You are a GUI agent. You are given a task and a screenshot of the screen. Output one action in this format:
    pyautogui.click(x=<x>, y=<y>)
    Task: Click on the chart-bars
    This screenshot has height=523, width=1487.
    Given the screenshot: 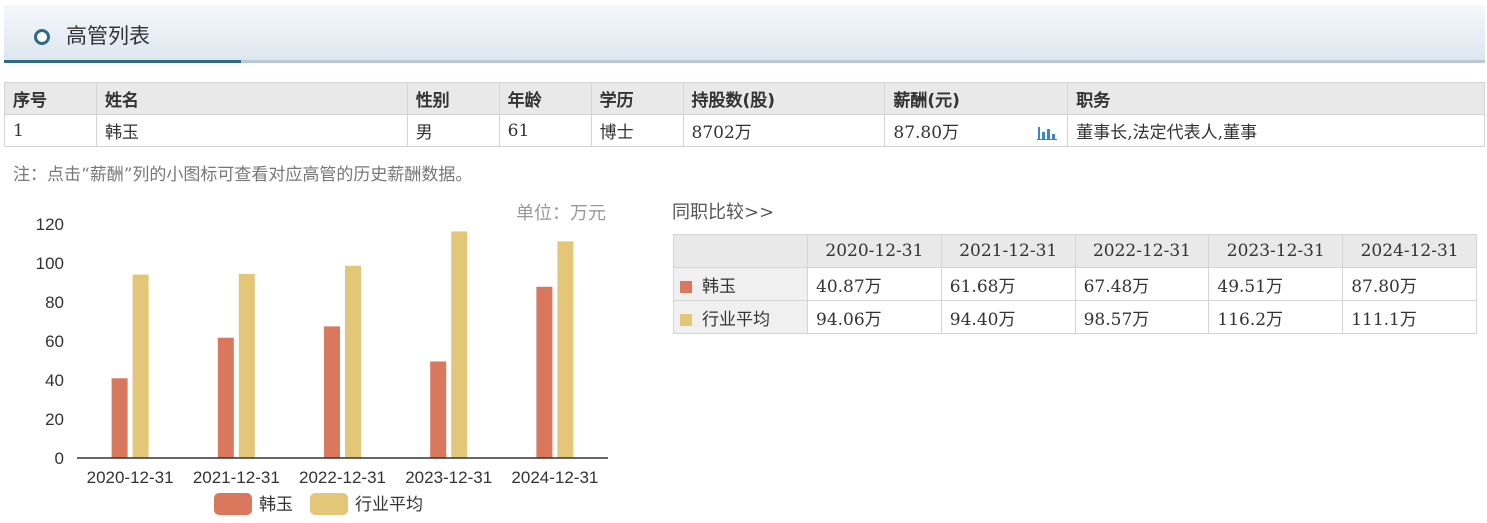 What is the action you would take?
    pyautogui.click(x=342, y=344)
    